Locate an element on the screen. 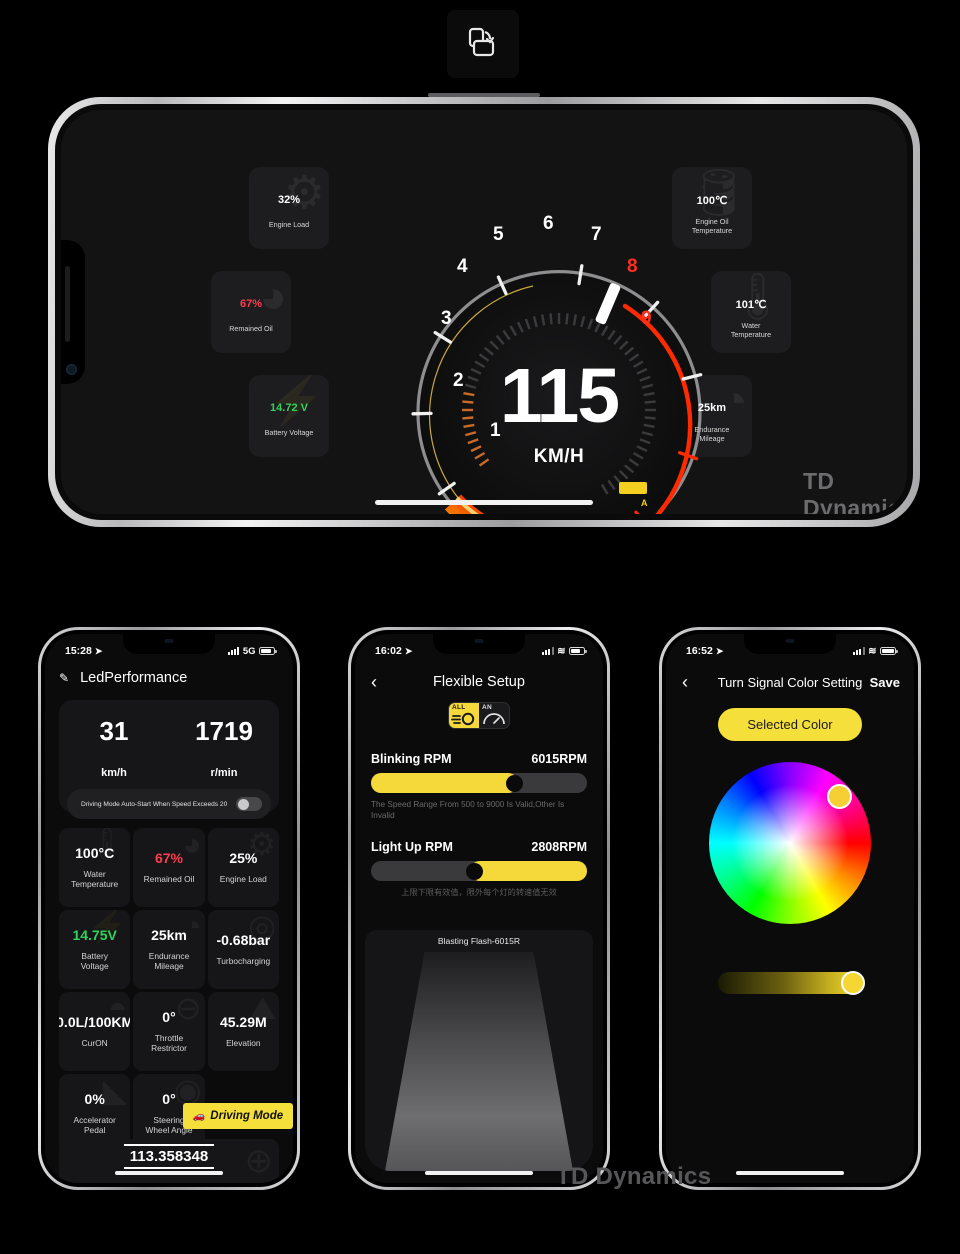 This screenshot has width=960, height=1254. selected-color-button: Selected Color is located at coordinates (790, 724).